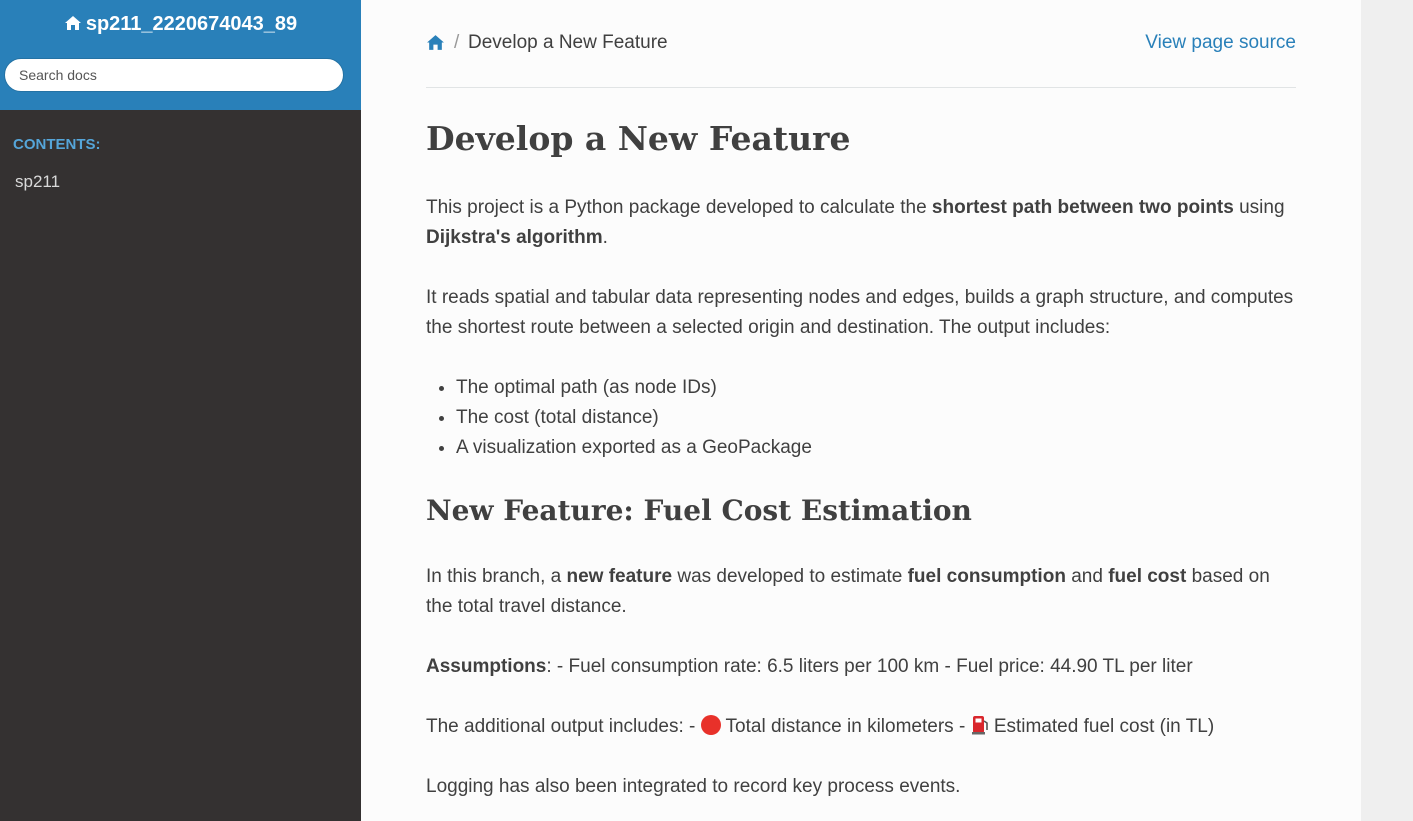  Describe the element at coordinates (861, 44) in the screenshot. I see `breadcrumb: / Develop a New Feature View page source` at that location.